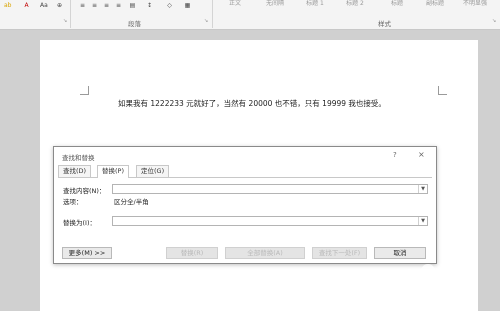 This screenshot has height=311, width=500. What do you see at coordinates (192, 253) in the screenshot?
I see `replace-button: 替换(R)` at bounding box center [192, 253].